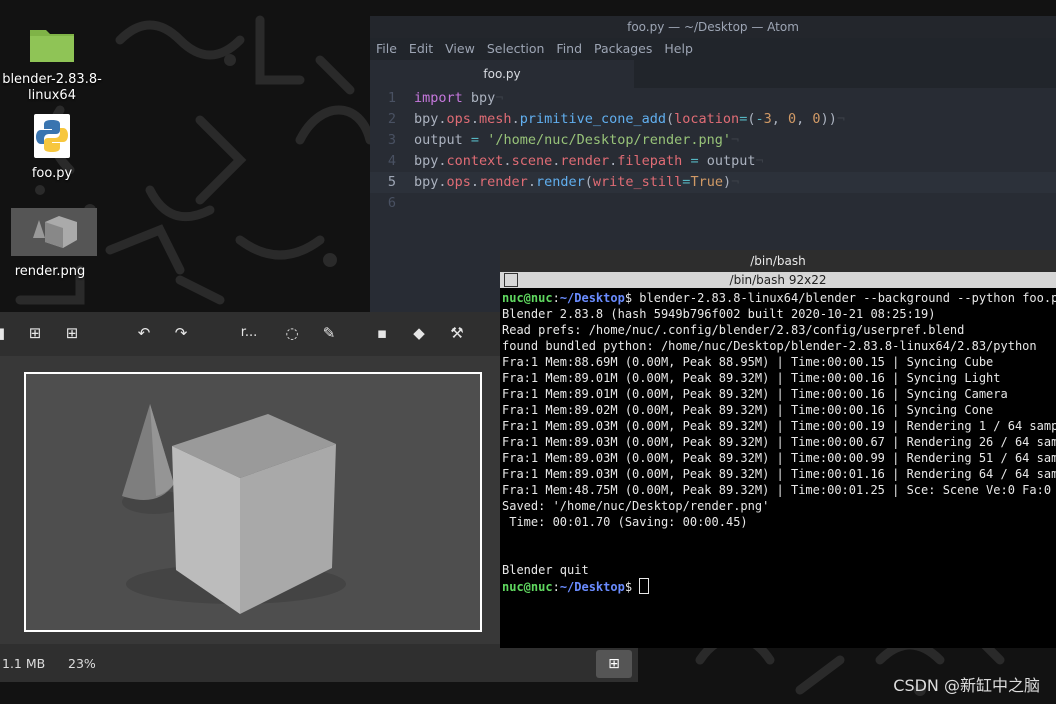 The image size is (1056, 704). Describe the element at coordinates (391, 119) in the screenshot. I see `line-number: 2` at that location.